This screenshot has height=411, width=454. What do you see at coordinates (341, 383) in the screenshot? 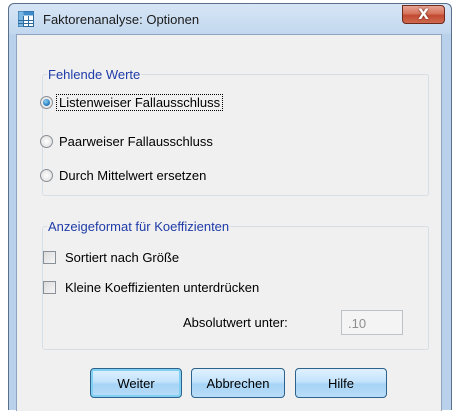
I see `help-button: Hilfe` at bounding box center [341, 383].